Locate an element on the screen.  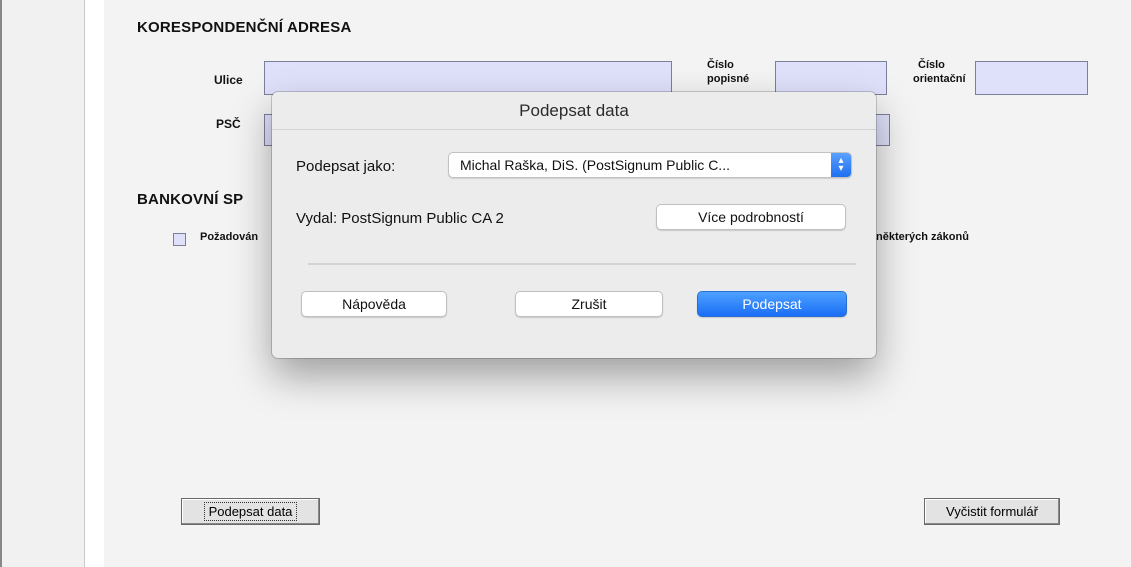
sign-button: Podepsat is located at coordinates (772, 304).